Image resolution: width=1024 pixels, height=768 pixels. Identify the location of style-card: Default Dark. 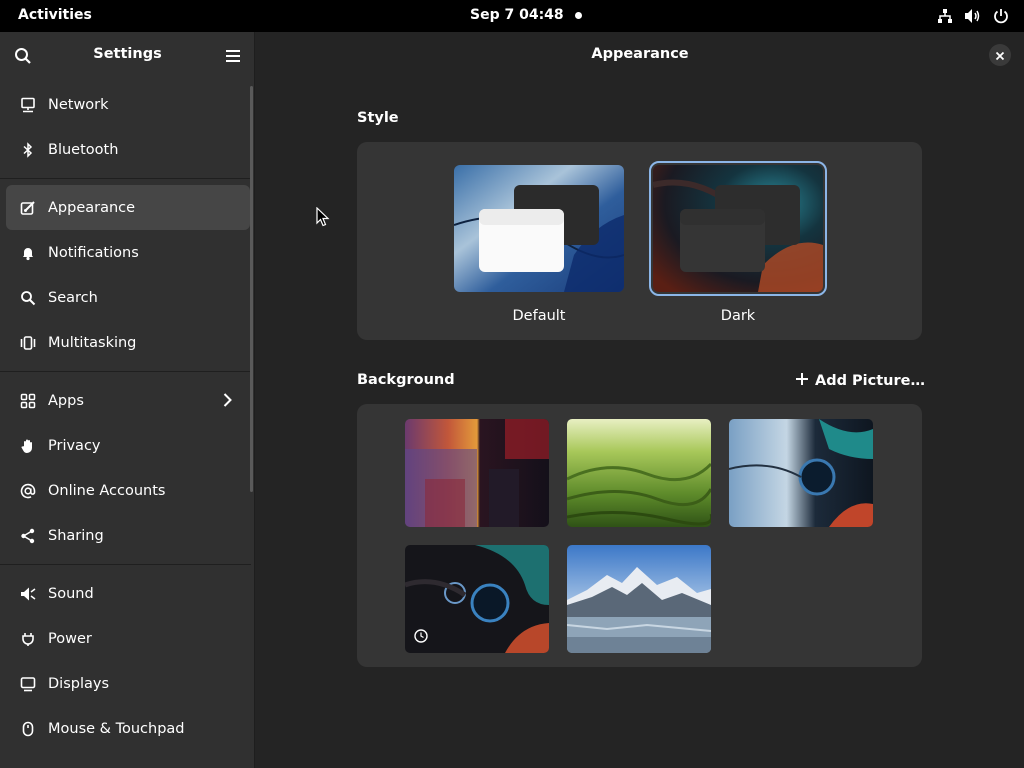
(639, 241).